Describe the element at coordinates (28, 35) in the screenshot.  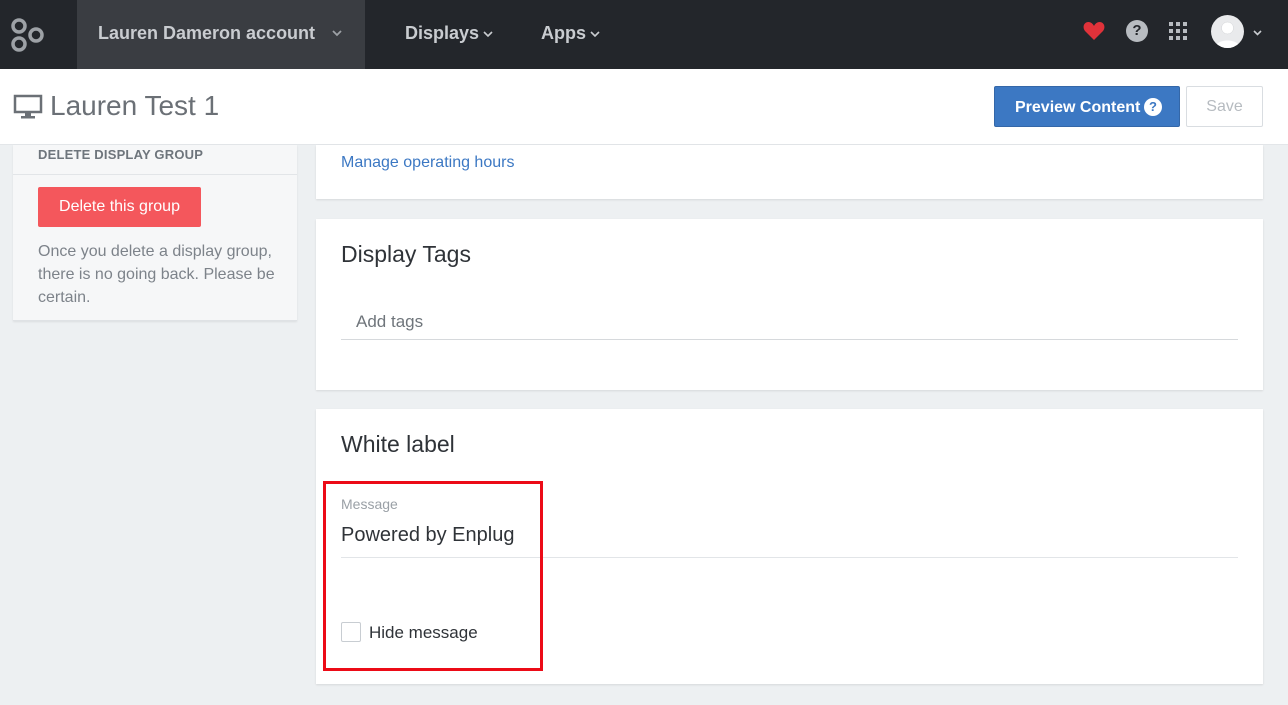
I see `enplug-logo-icon` at that location.